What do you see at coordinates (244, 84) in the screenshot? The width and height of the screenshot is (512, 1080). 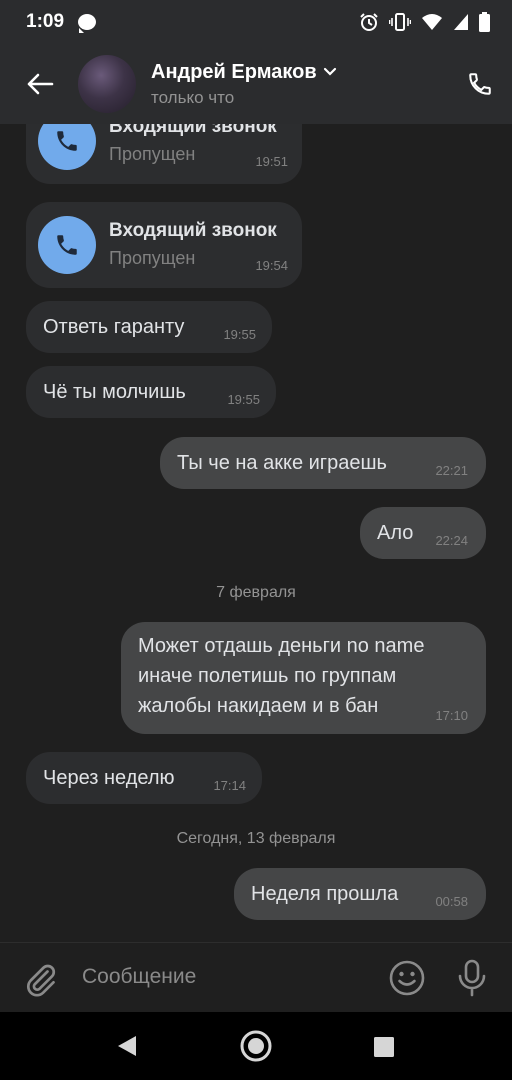 I see `contact-title-block: Андрей Ермаков только что` at bounding box center [244, 84].